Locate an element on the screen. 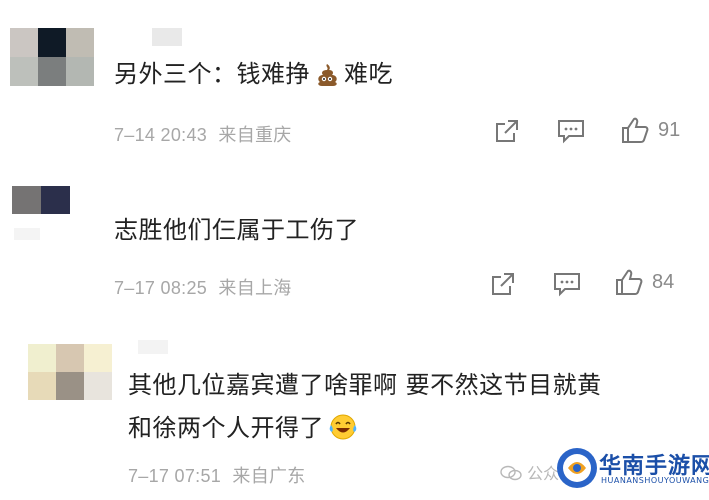 The height and width of the screenshot is (500, 709). laughing-tears-emoji-icon is located at coordinates (343, 432).